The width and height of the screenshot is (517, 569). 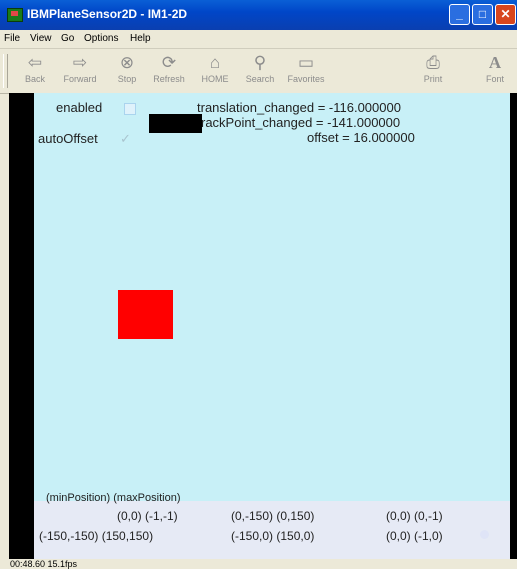 I want to click on minimize-button: _, so click(x=459, y=14).